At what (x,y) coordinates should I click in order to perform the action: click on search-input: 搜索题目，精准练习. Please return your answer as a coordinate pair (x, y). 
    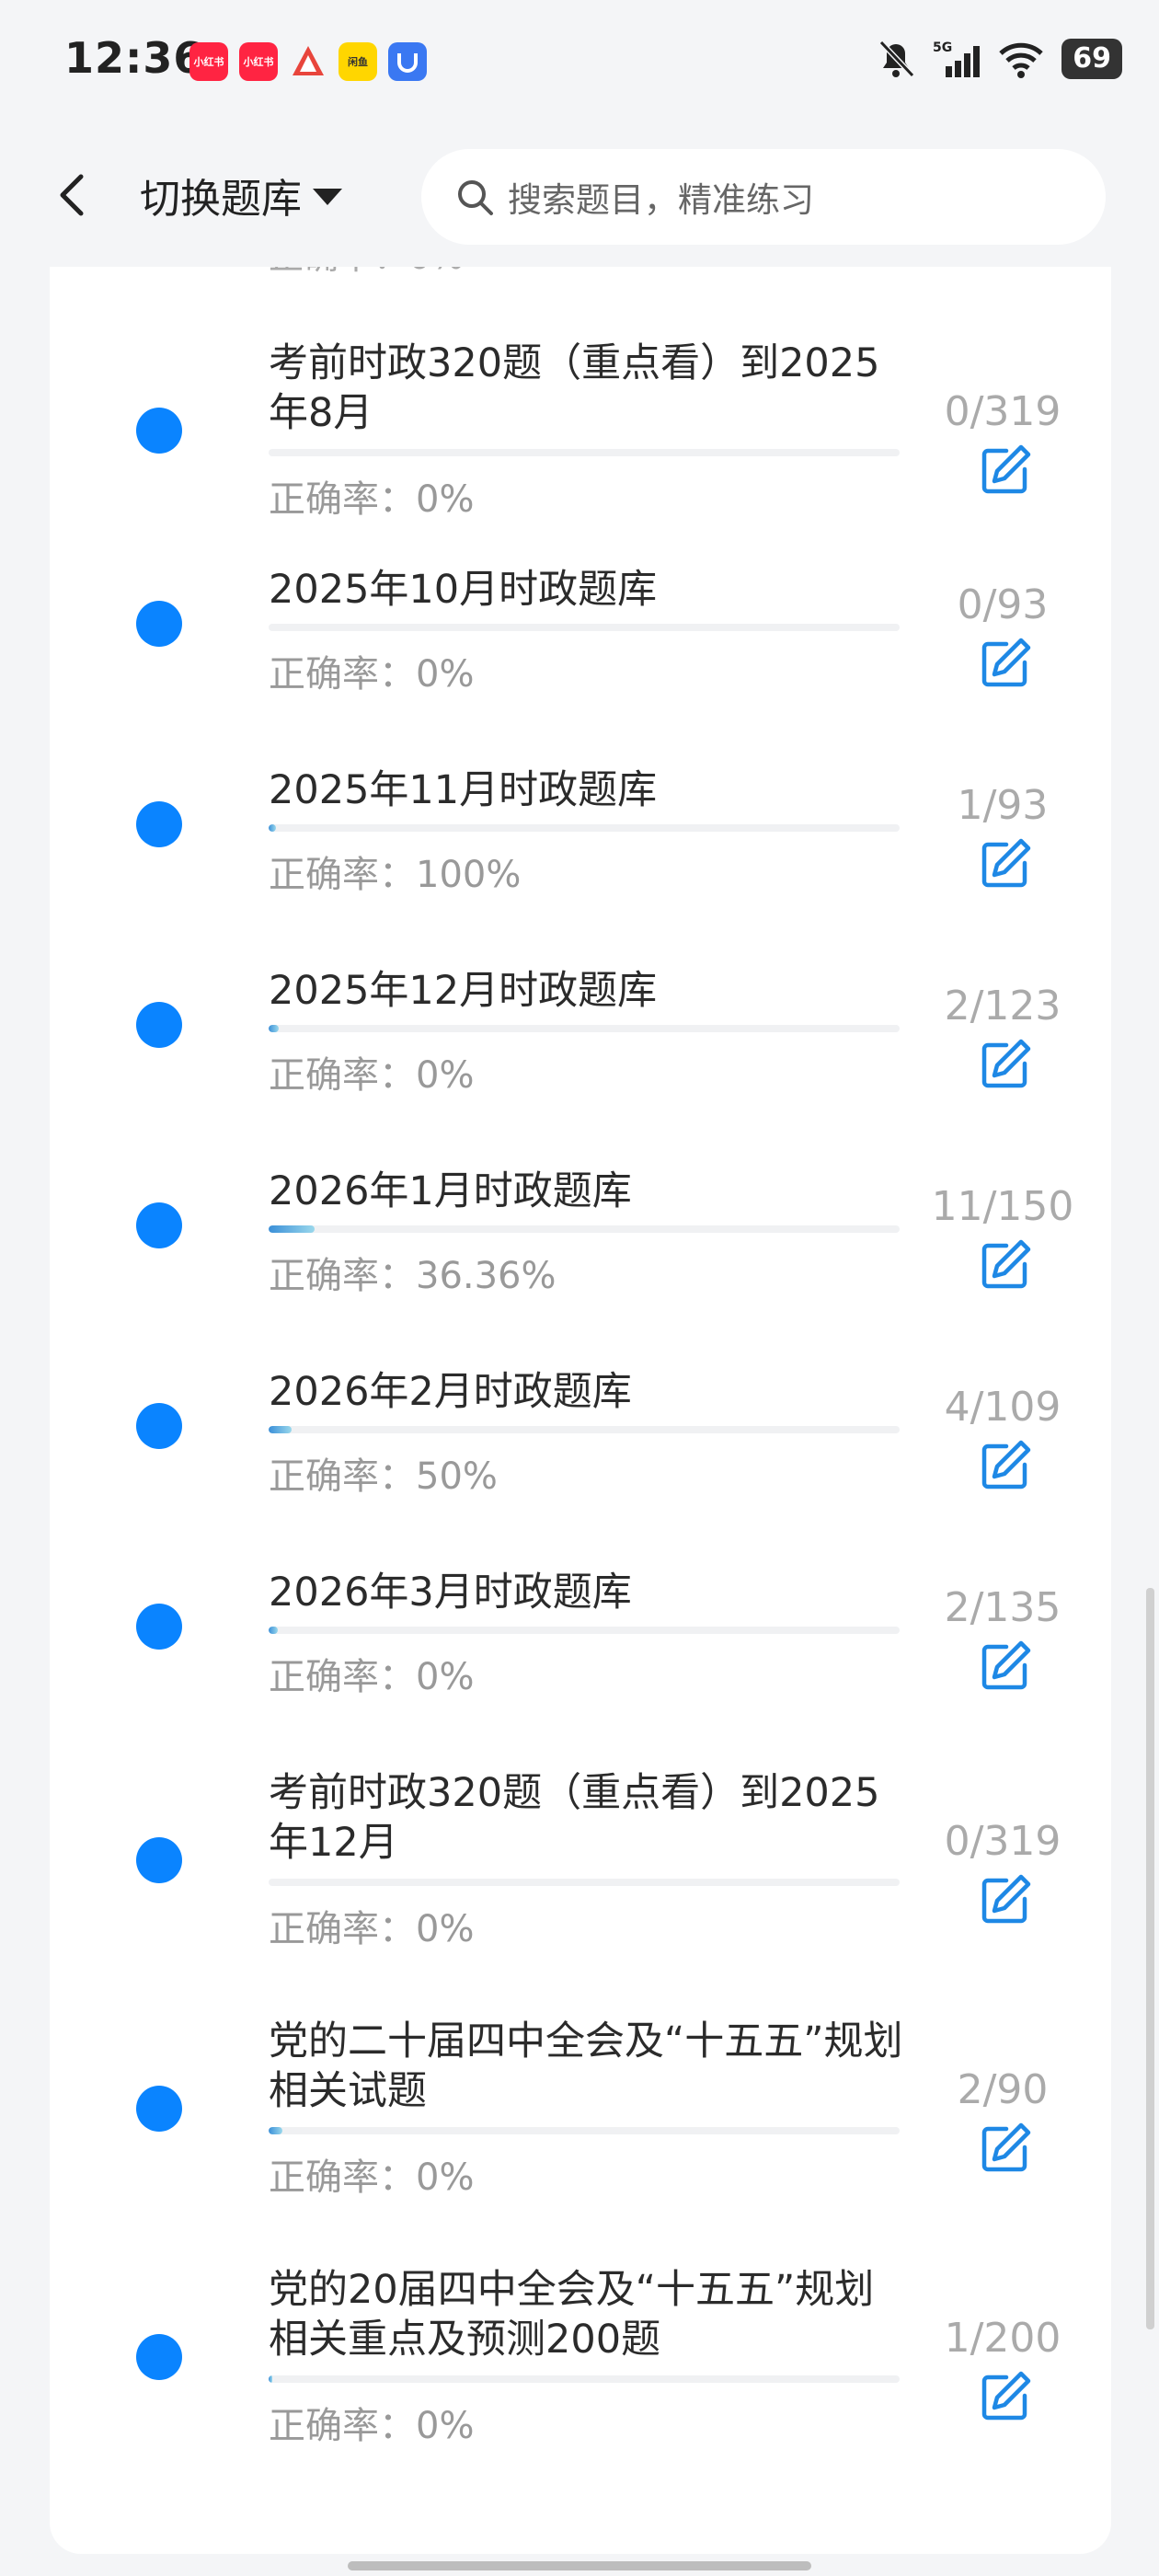
    Looking at the image, I should click on (763, 197).